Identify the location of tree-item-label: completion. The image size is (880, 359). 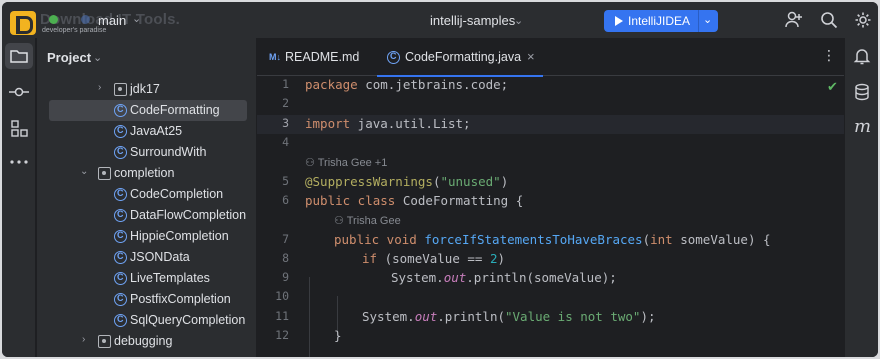
(144, 173).